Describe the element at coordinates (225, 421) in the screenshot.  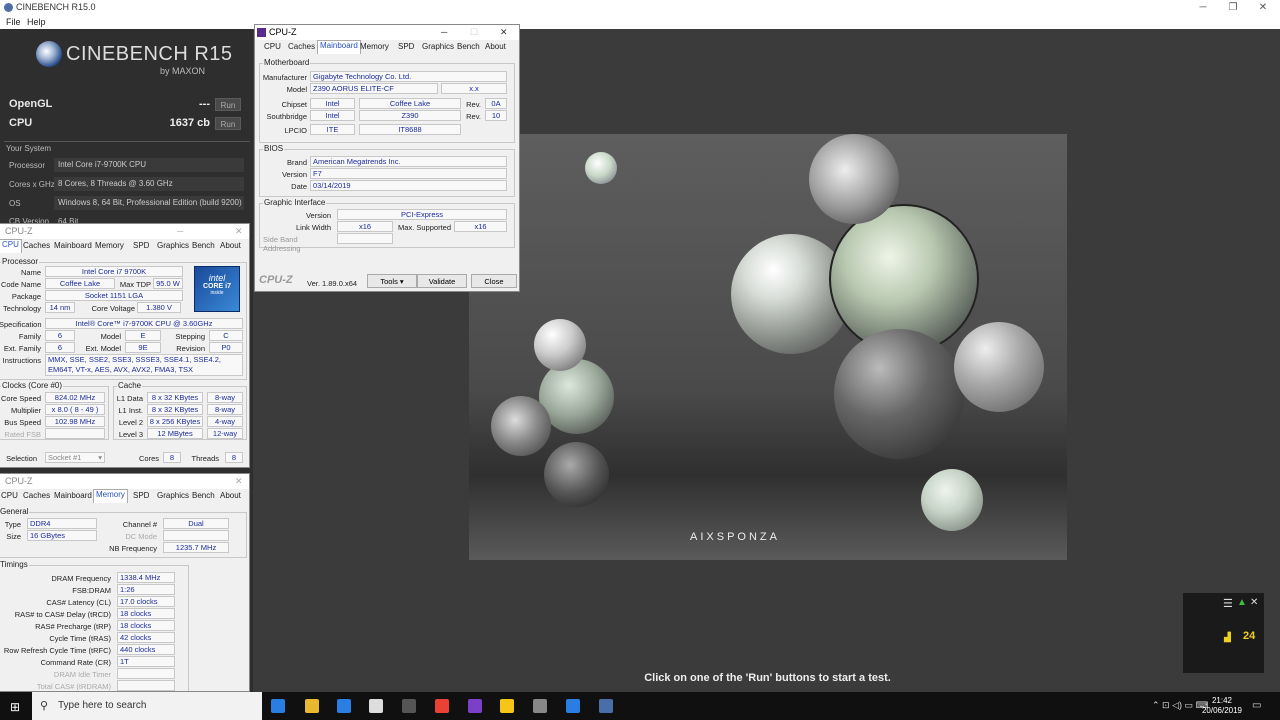
I see `l2-way: 4-way` at that location.